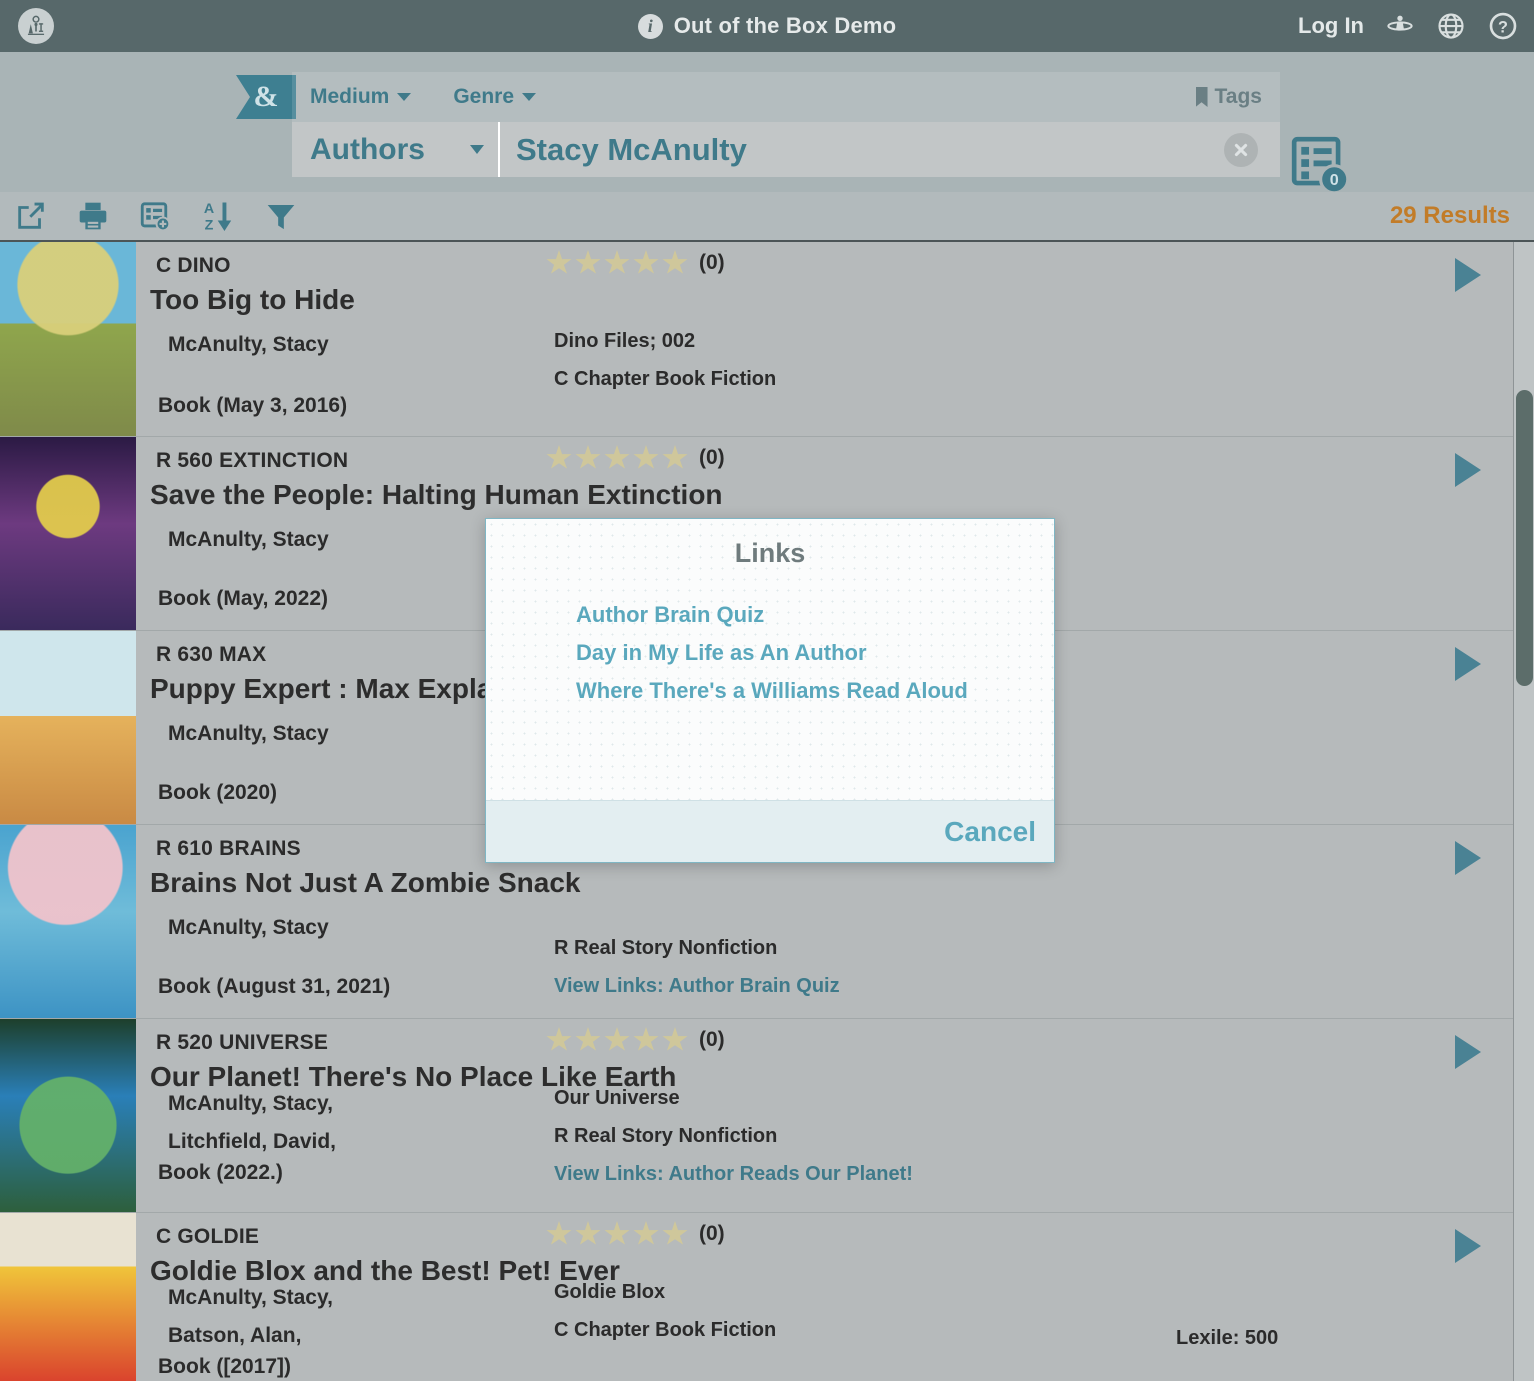 The height and width of the screenshot is (1381, 1534). What do you see at coordinates (1451, 26) in the screenshot?
I see `globe-icon` at bounding box center [1451, 26].